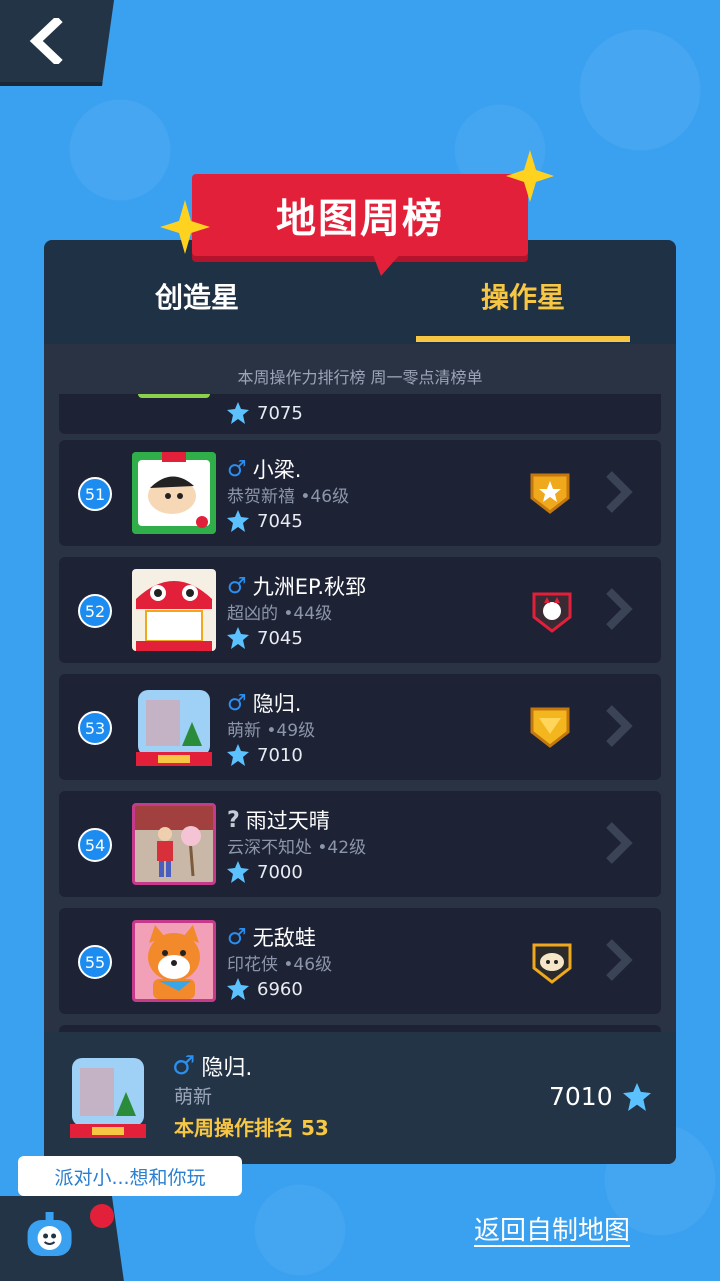 The height and width of the screenshot is (1281, 720). I want to click on rank-number: 54, so click(95, 845).